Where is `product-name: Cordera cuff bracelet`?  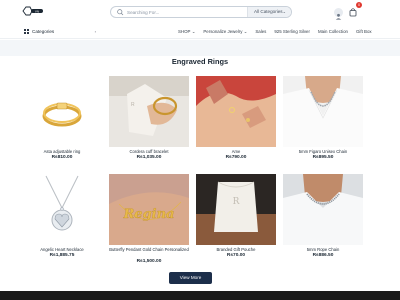 product-name: Cordera cuff bracelet is located at coordinates (149, 151).